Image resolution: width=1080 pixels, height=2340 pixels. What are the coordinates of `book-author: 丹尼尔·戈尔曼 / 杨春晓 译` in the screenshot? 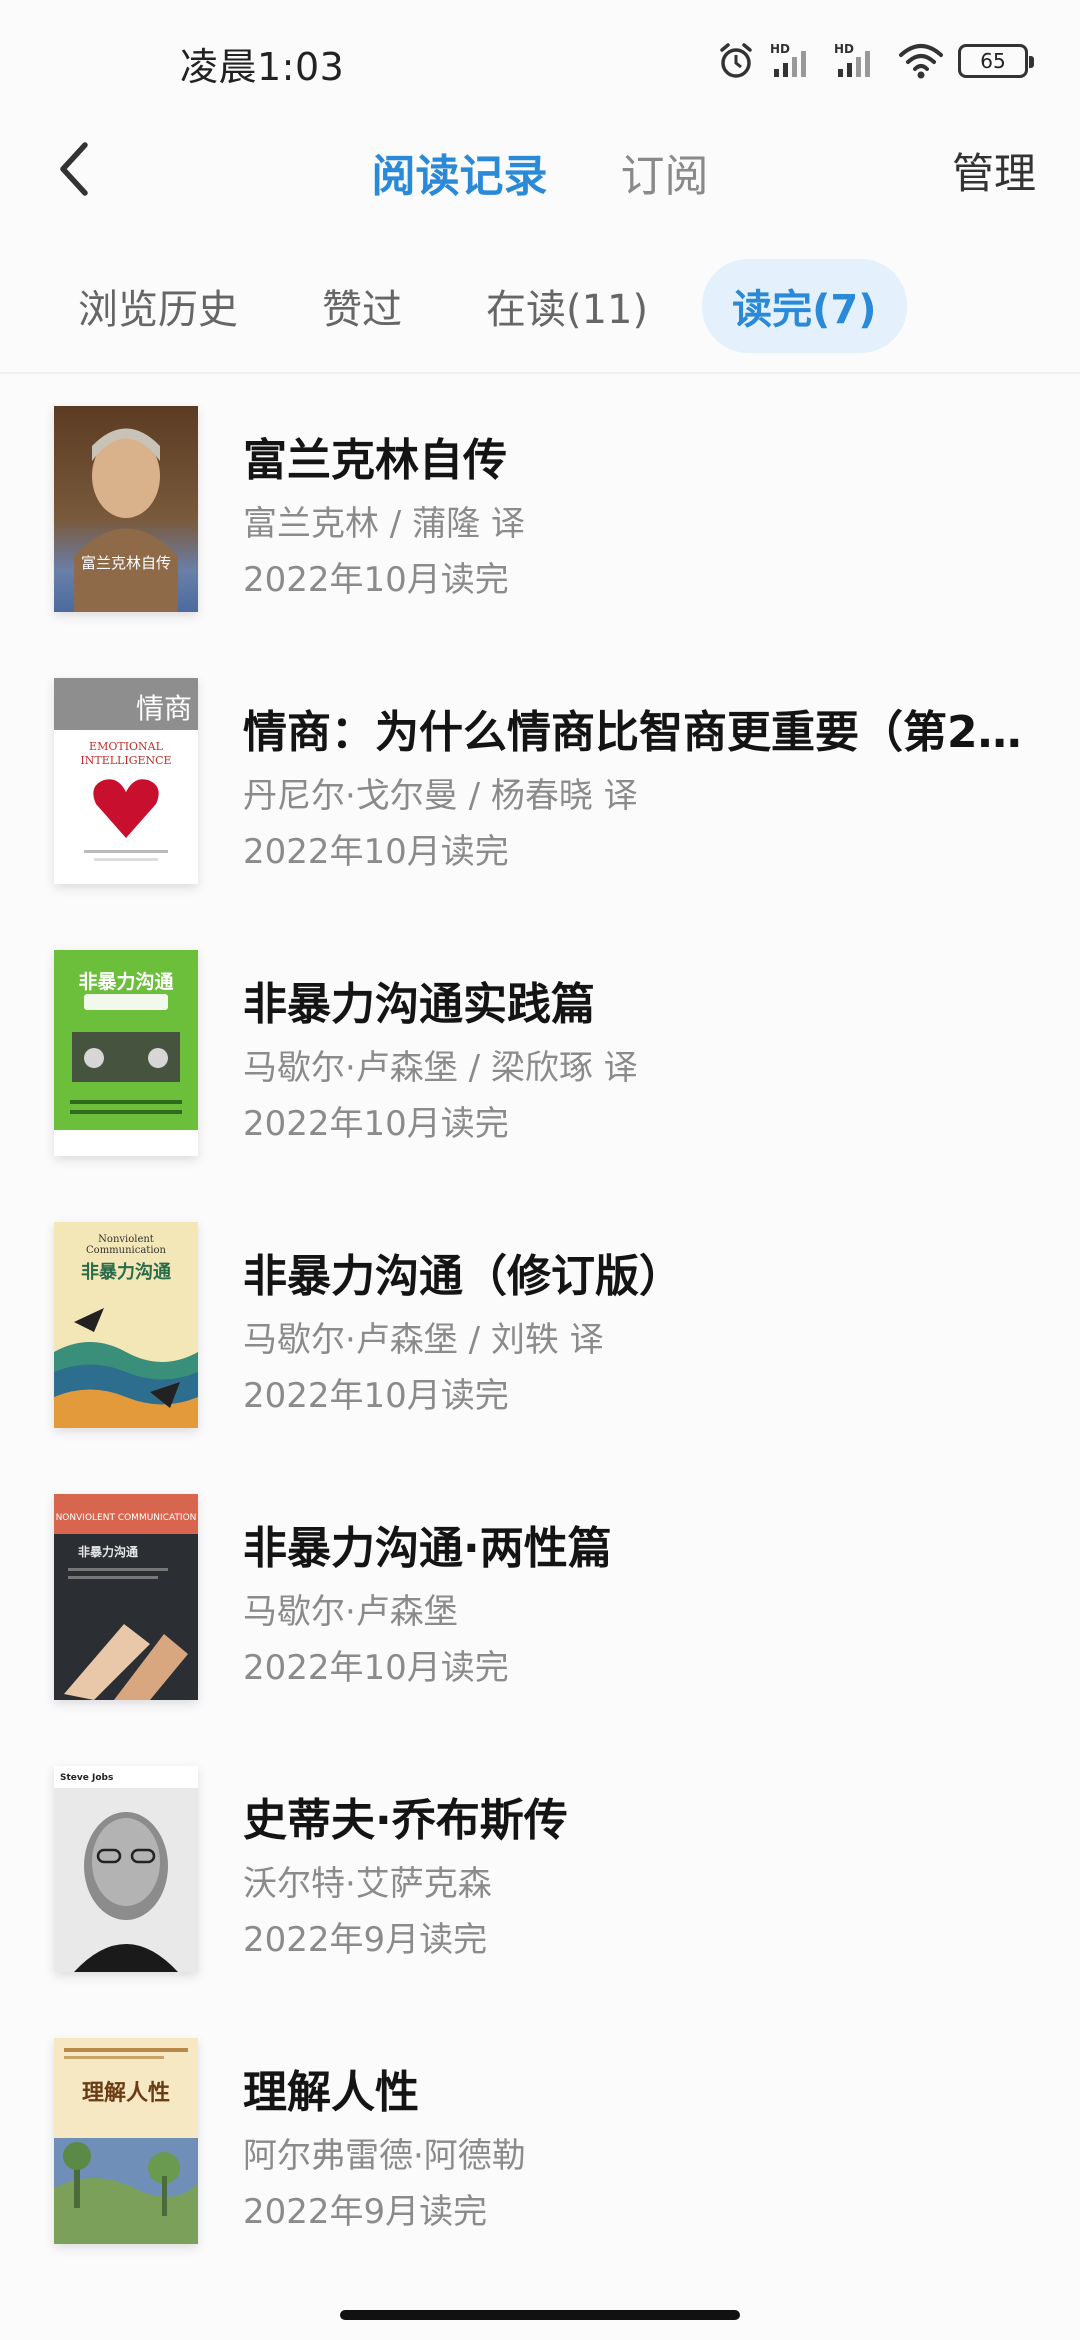 It's located at (440, 796).